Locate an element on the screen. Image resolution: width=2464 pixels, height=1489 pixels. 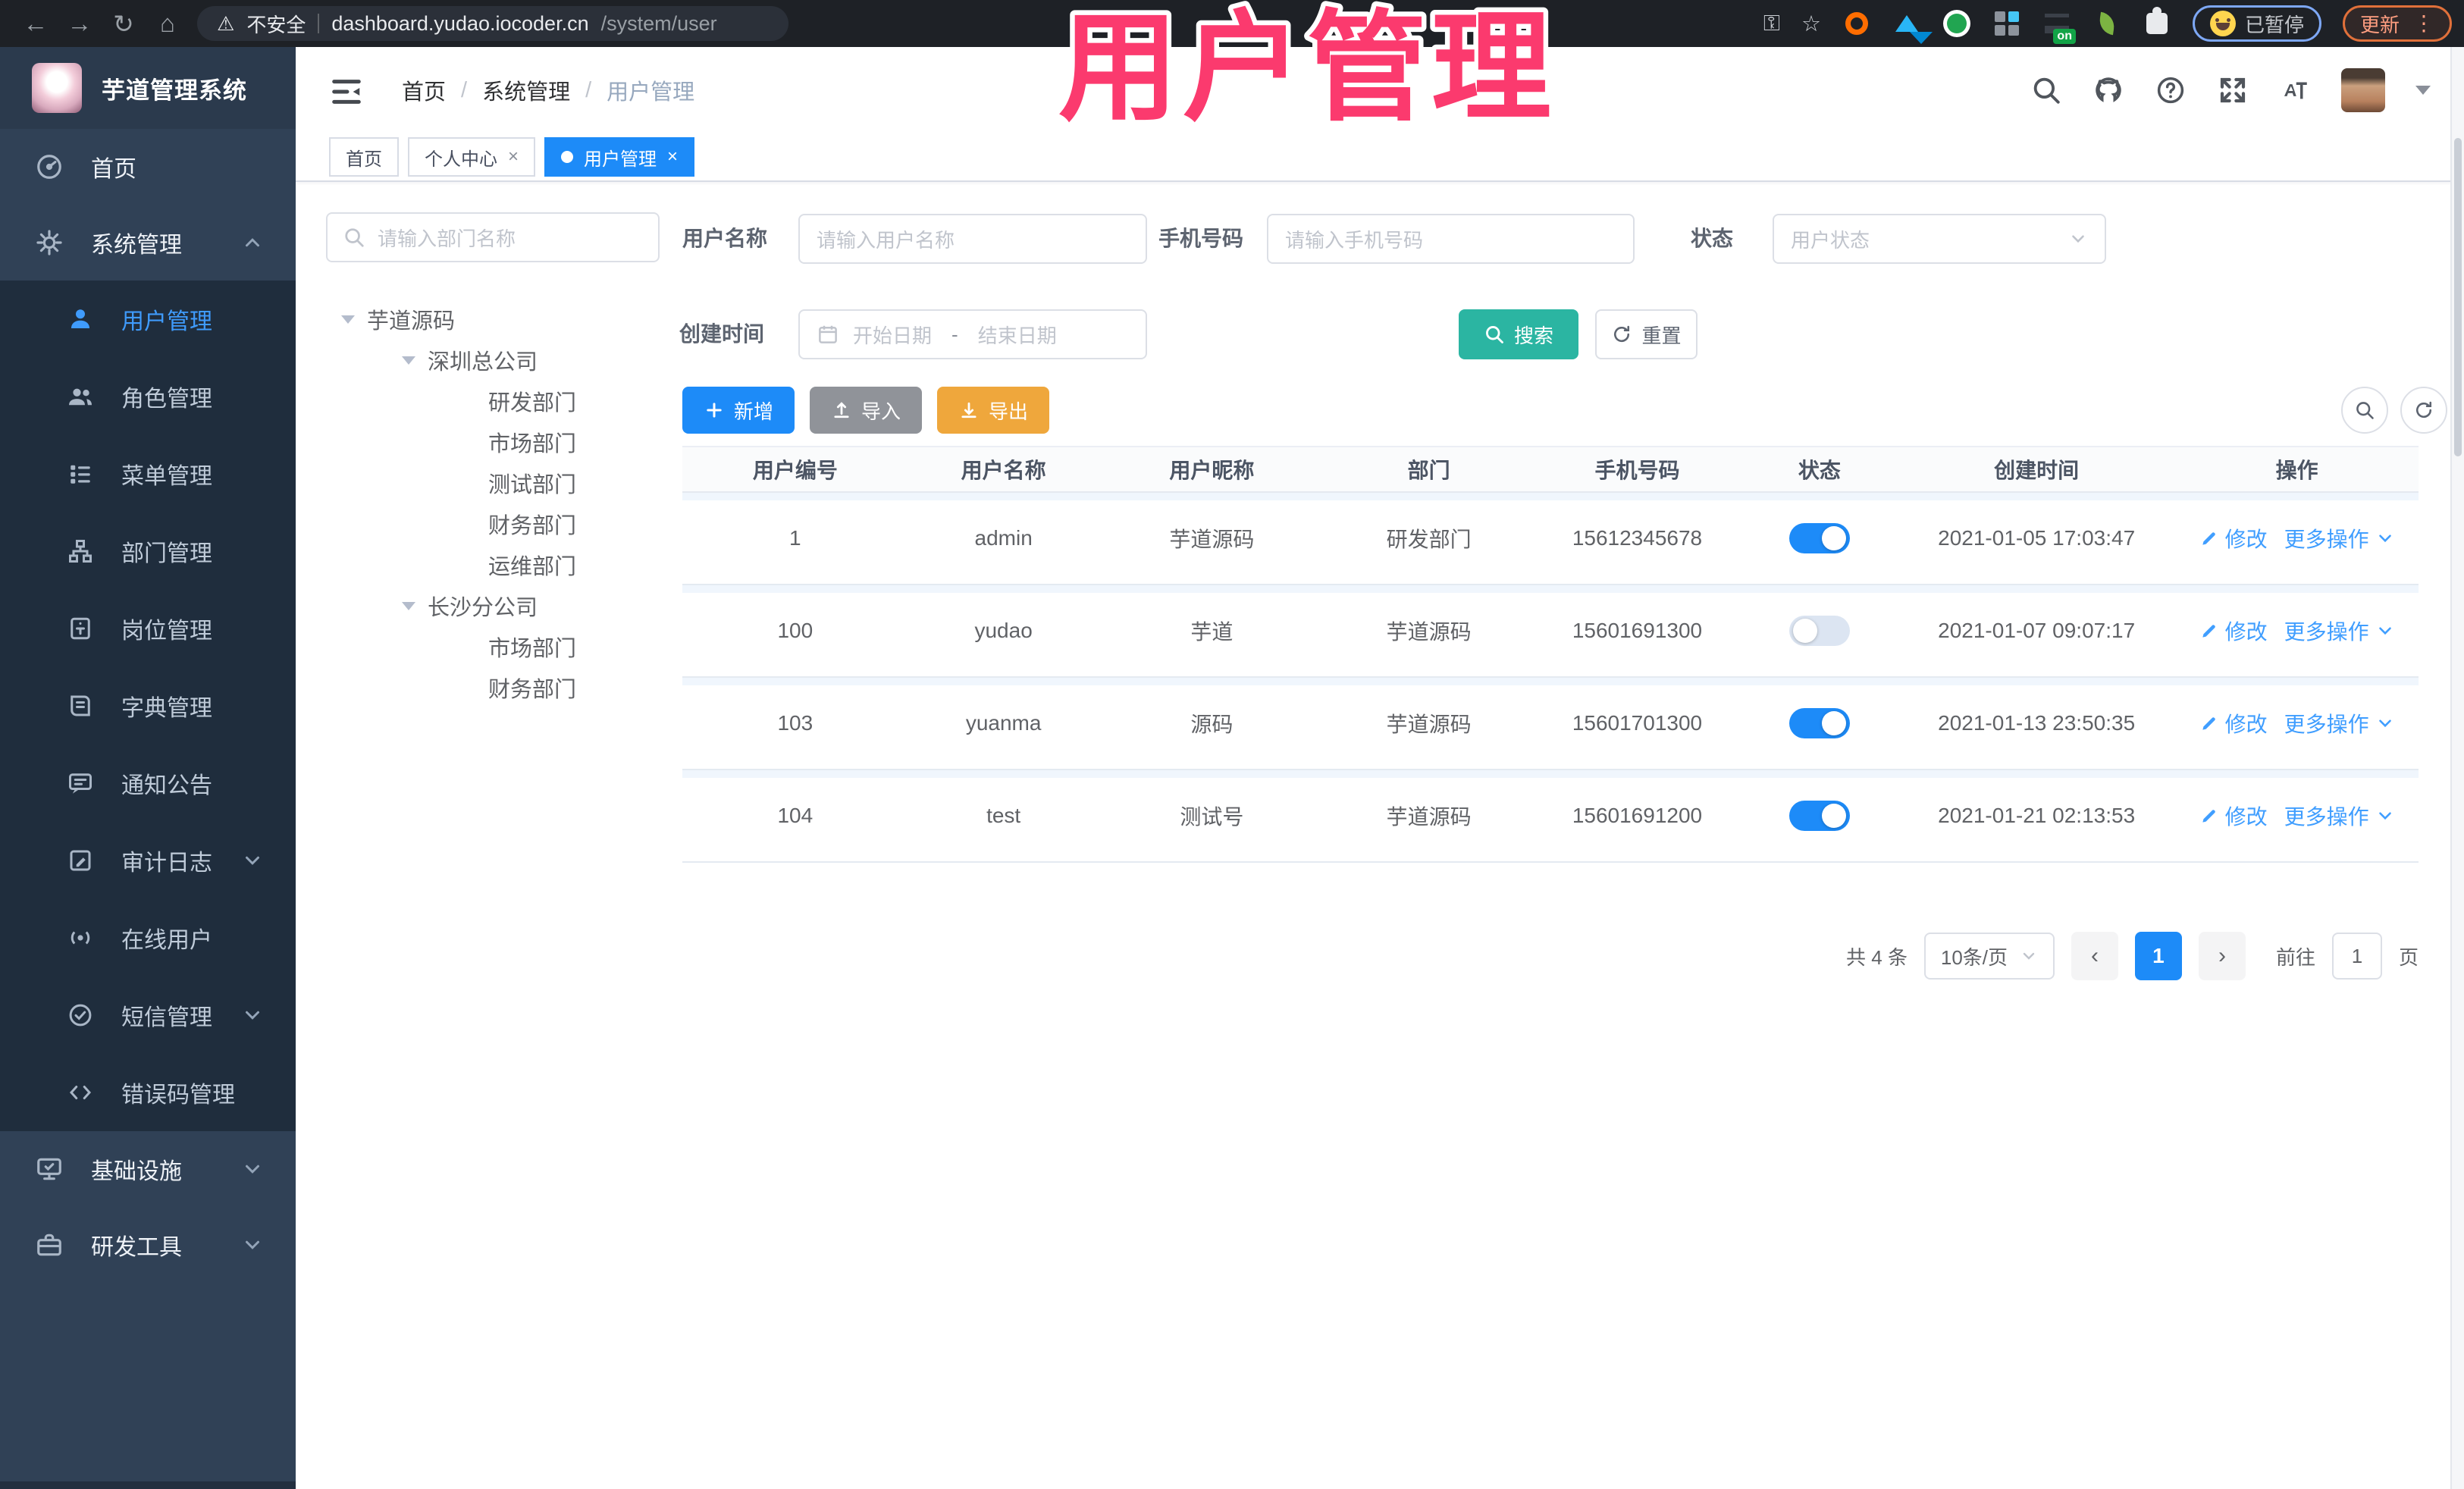
sidebar-item-audit-log: 审计日志 is located at coordinates (148, 861).